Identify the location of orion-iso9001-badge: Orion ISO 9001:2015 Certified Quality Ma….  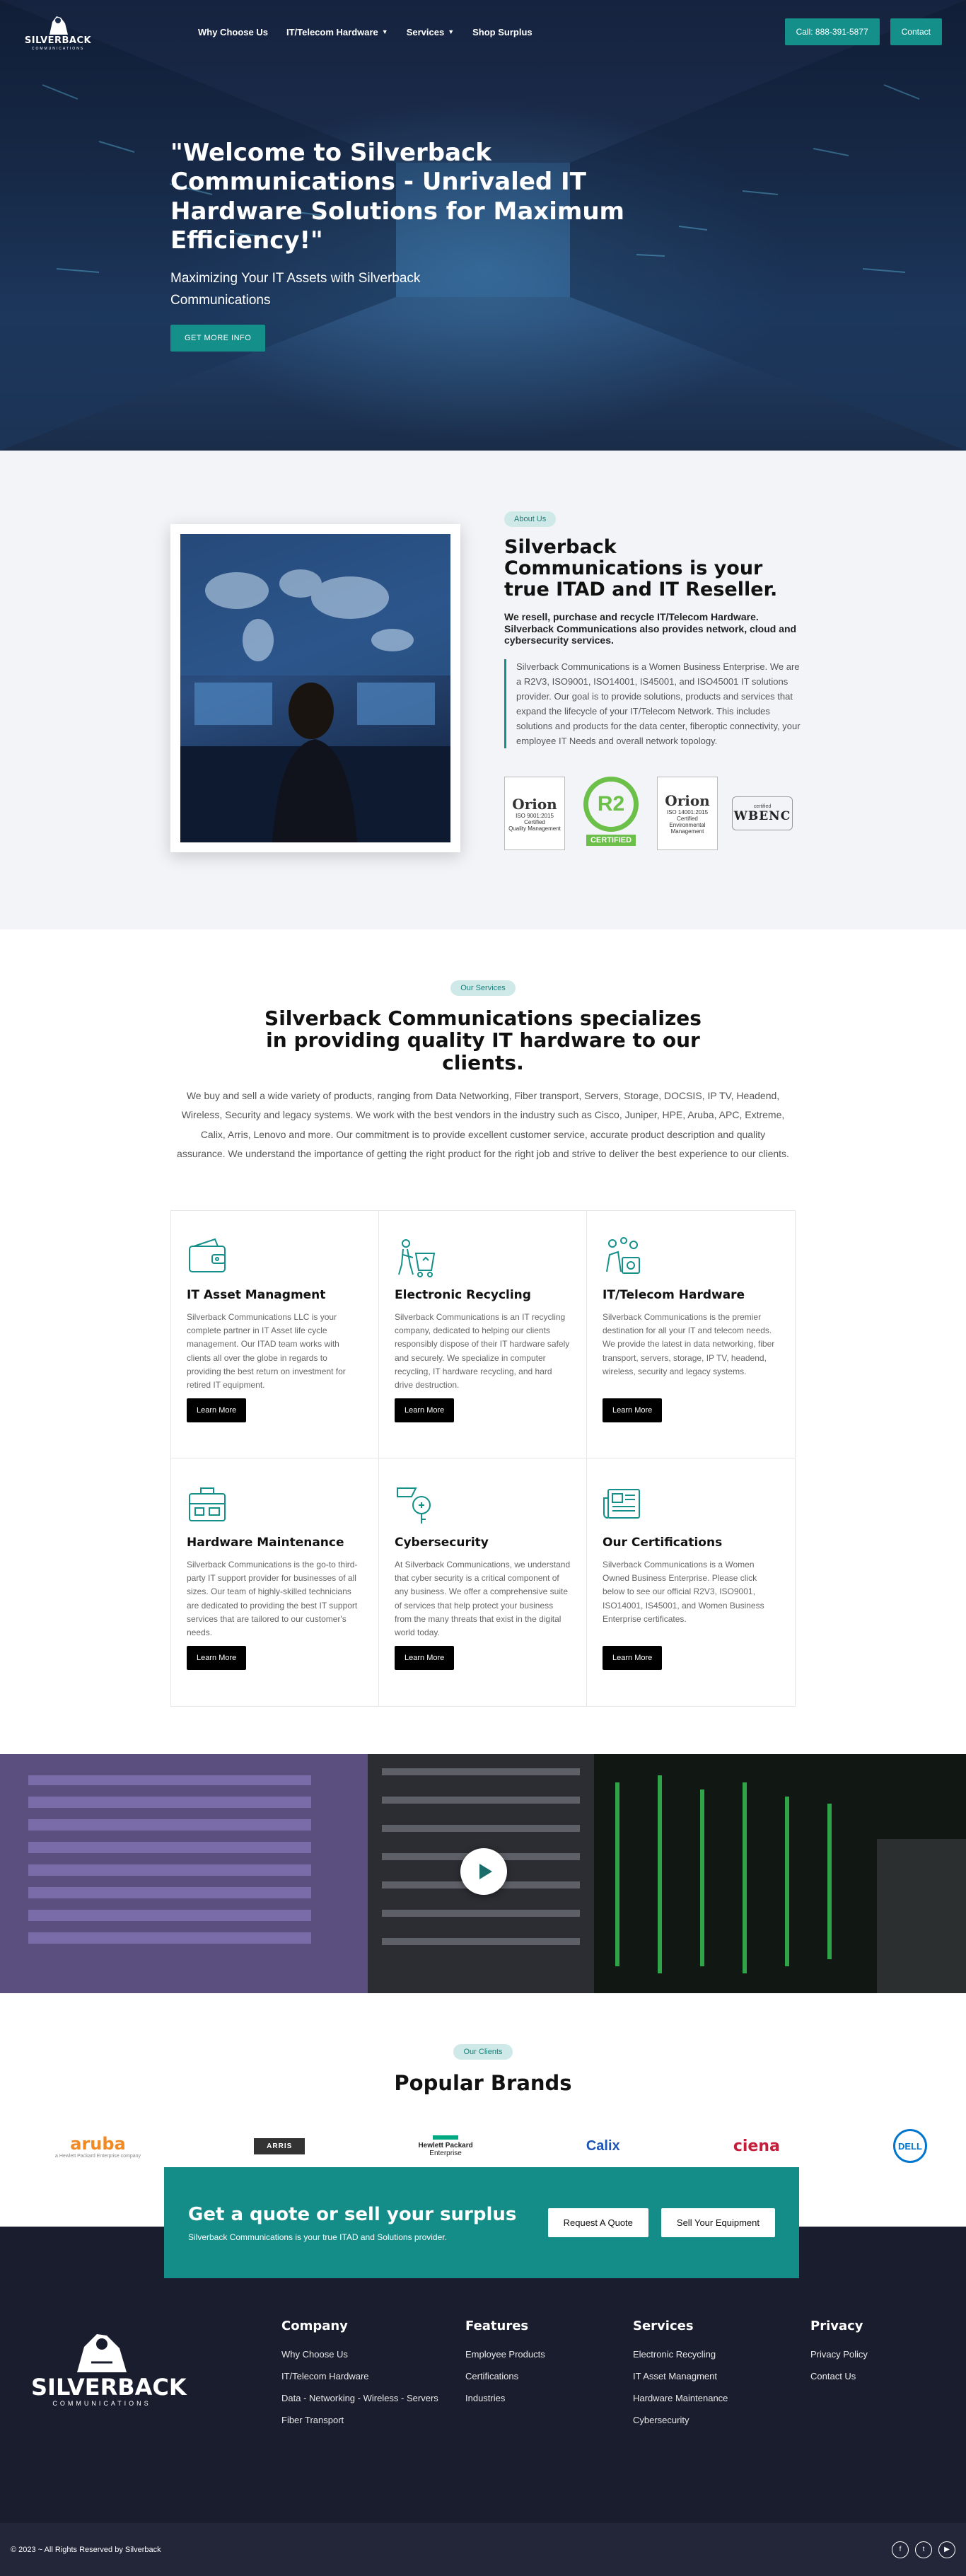
(534, 814).